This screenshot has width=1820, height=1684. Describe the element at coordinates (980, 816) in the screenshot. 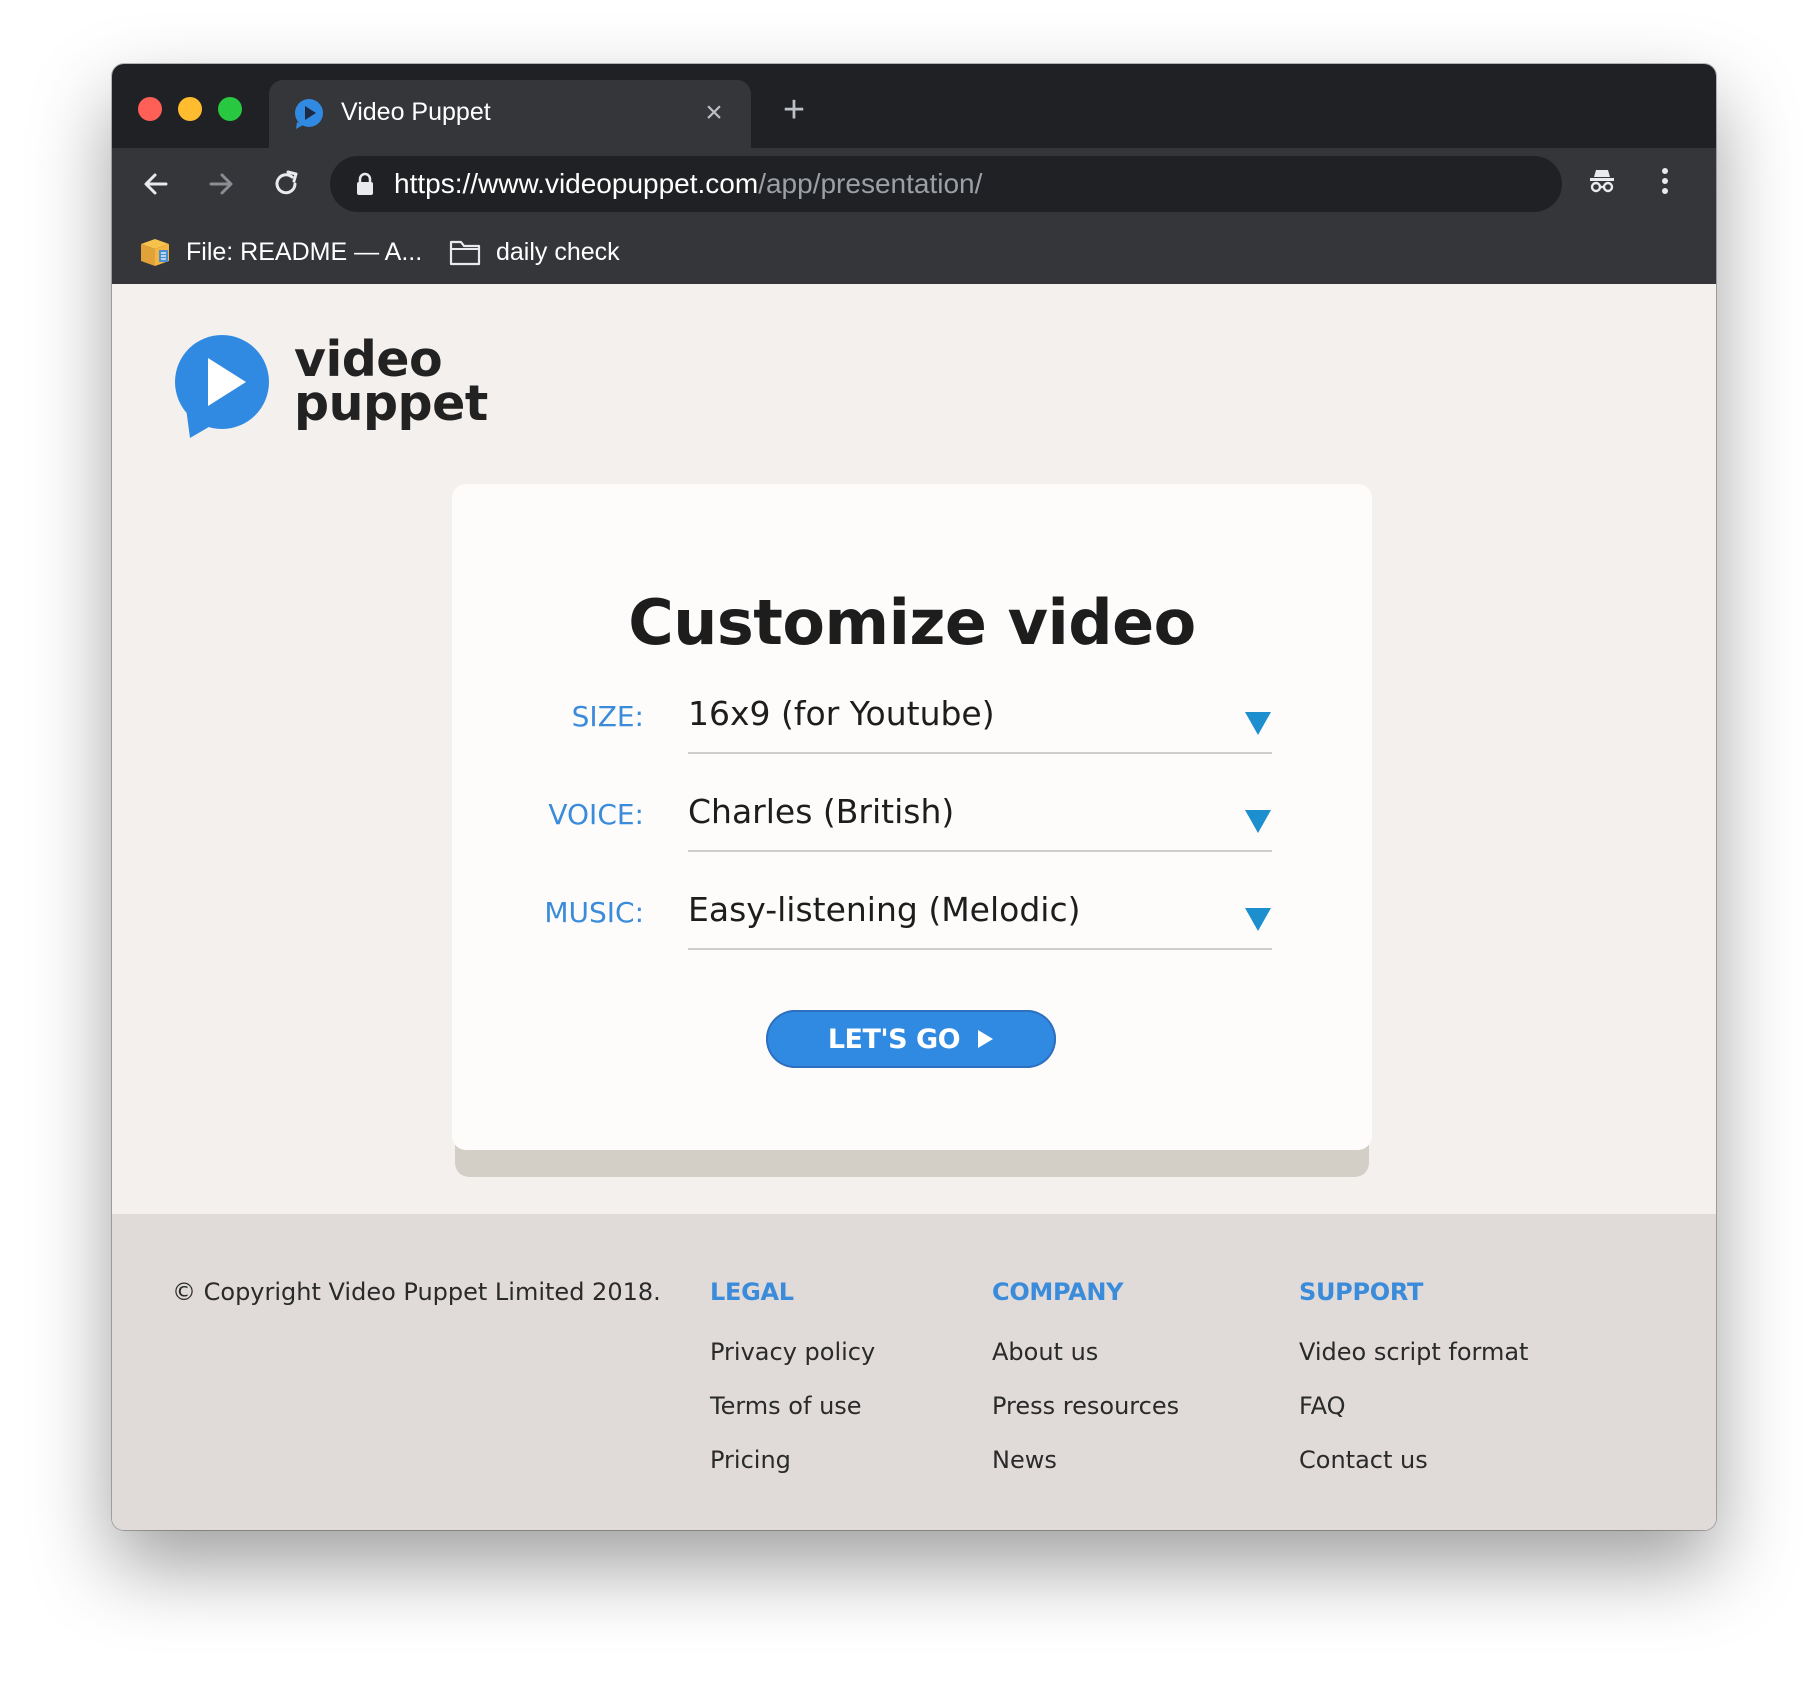

I see `voice-select: Charles (British)` at that location.